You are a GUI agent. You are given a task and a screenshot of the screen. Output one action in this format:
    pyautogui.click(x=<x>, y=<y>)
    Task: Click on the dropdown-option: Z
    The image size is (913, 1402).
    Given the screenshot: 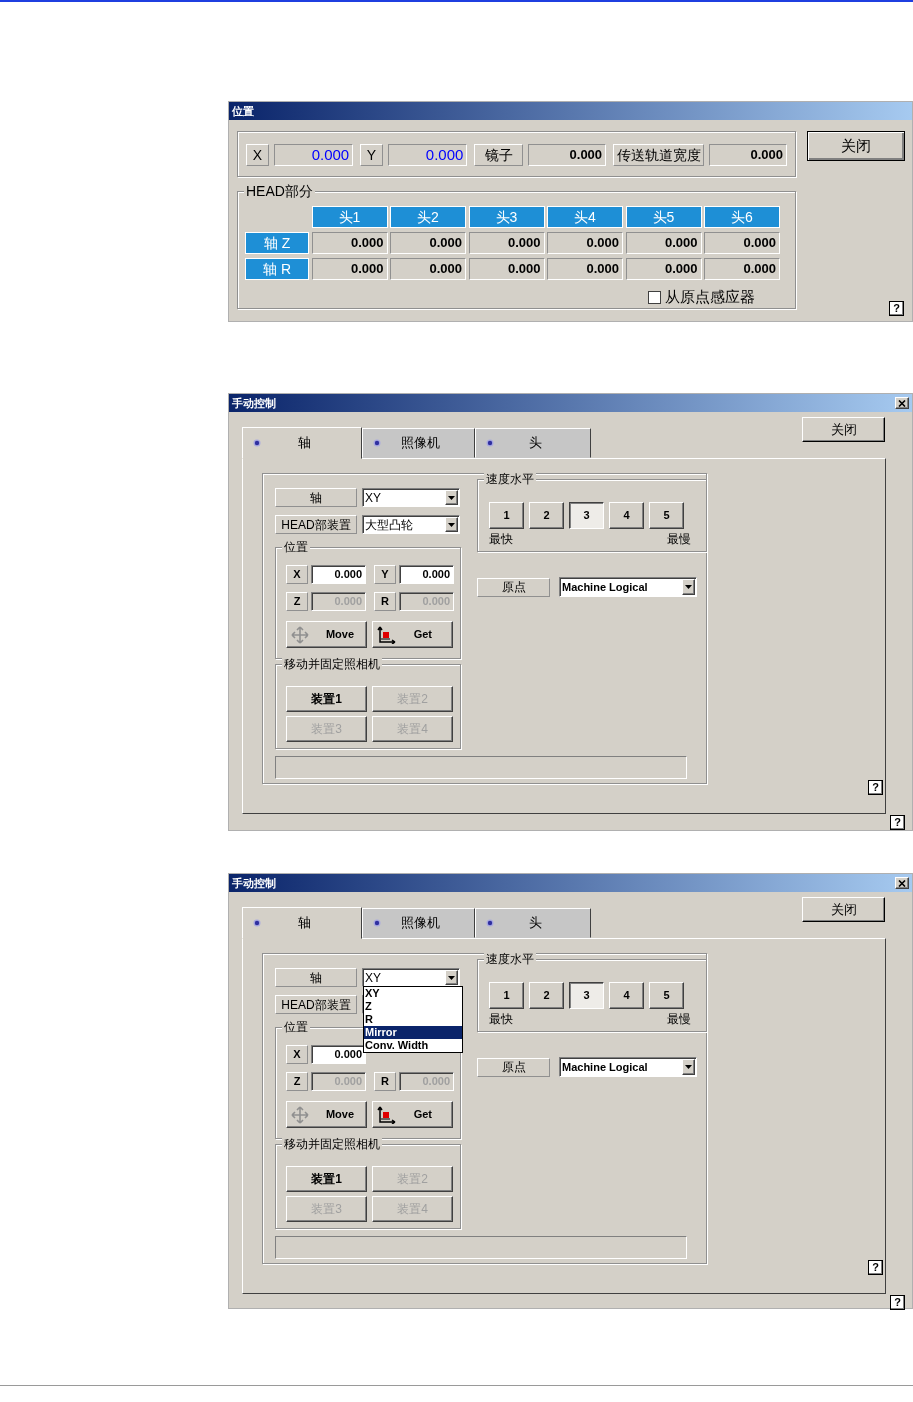 What is the action you would take?
    pyautogui.click(x=413, y=1006)
    